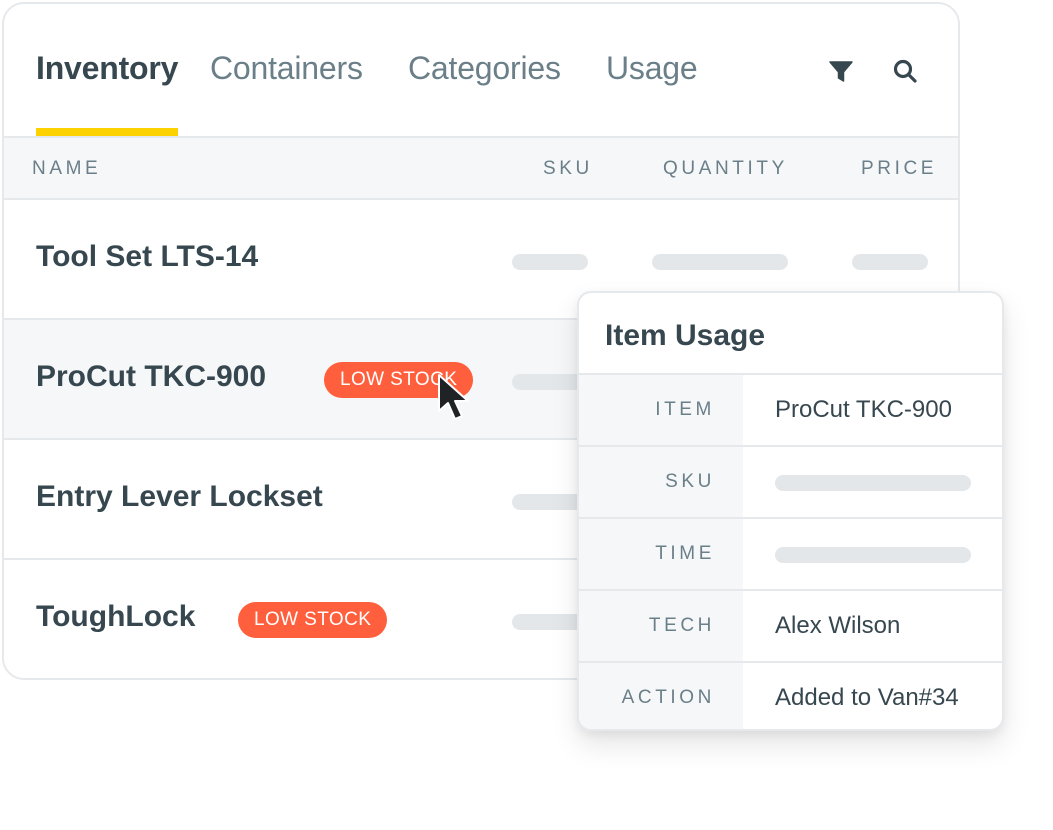 This screenshot has width=1053, height=830. I want to click on detail-label: TIME, so click(661, 554).